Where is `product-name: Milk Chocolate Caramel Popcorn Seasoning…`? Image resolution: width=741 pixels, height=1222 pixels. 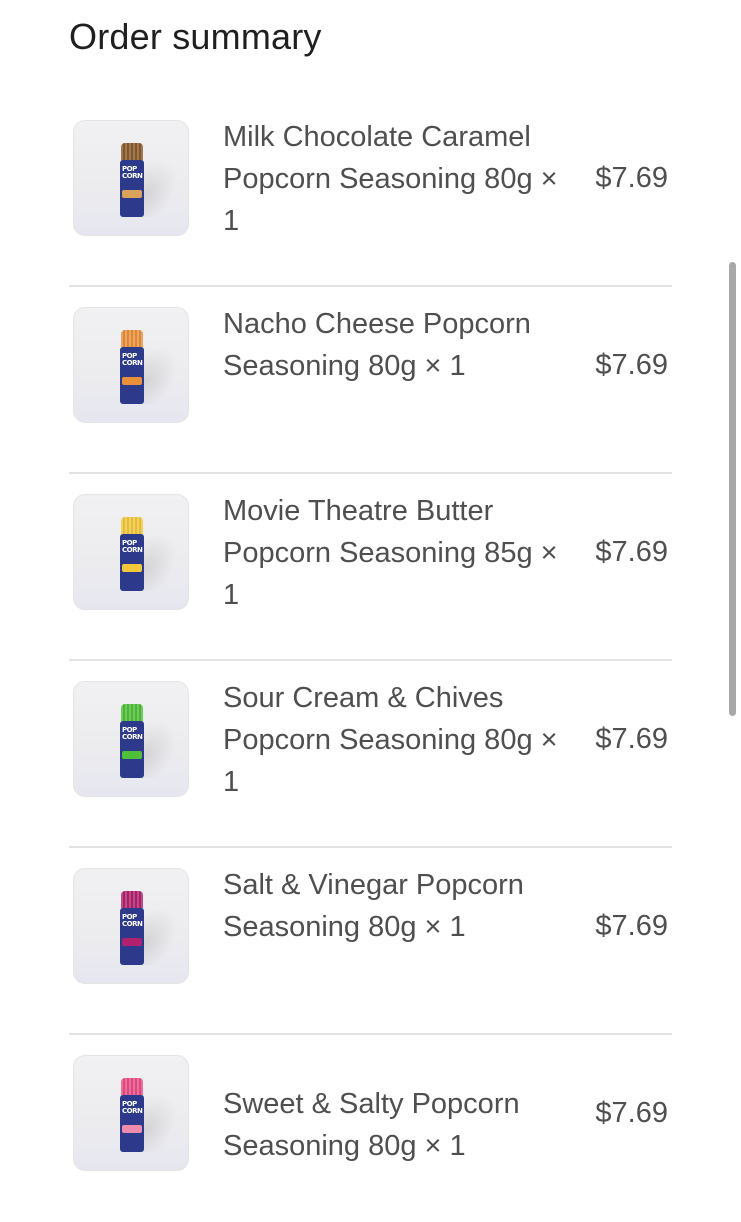
product-name: Milk Chocolate Caramel Popcorn Seasoning… is located at coordinates (390, 179).